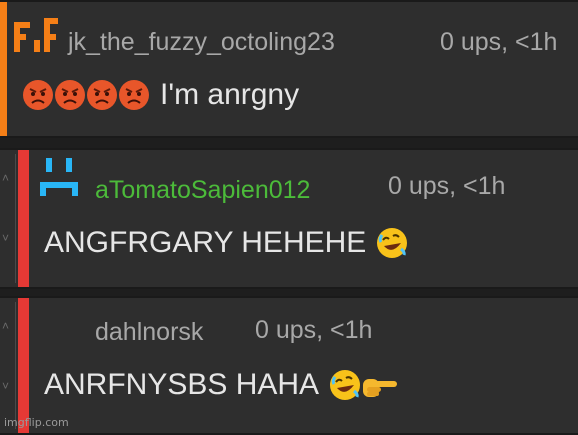 This screenshot has height=435, width=578. What do you see at coordinates (36, 422) in the screenshot?
I see `watermark: imgflip.com` at bounding box center [36, 422].